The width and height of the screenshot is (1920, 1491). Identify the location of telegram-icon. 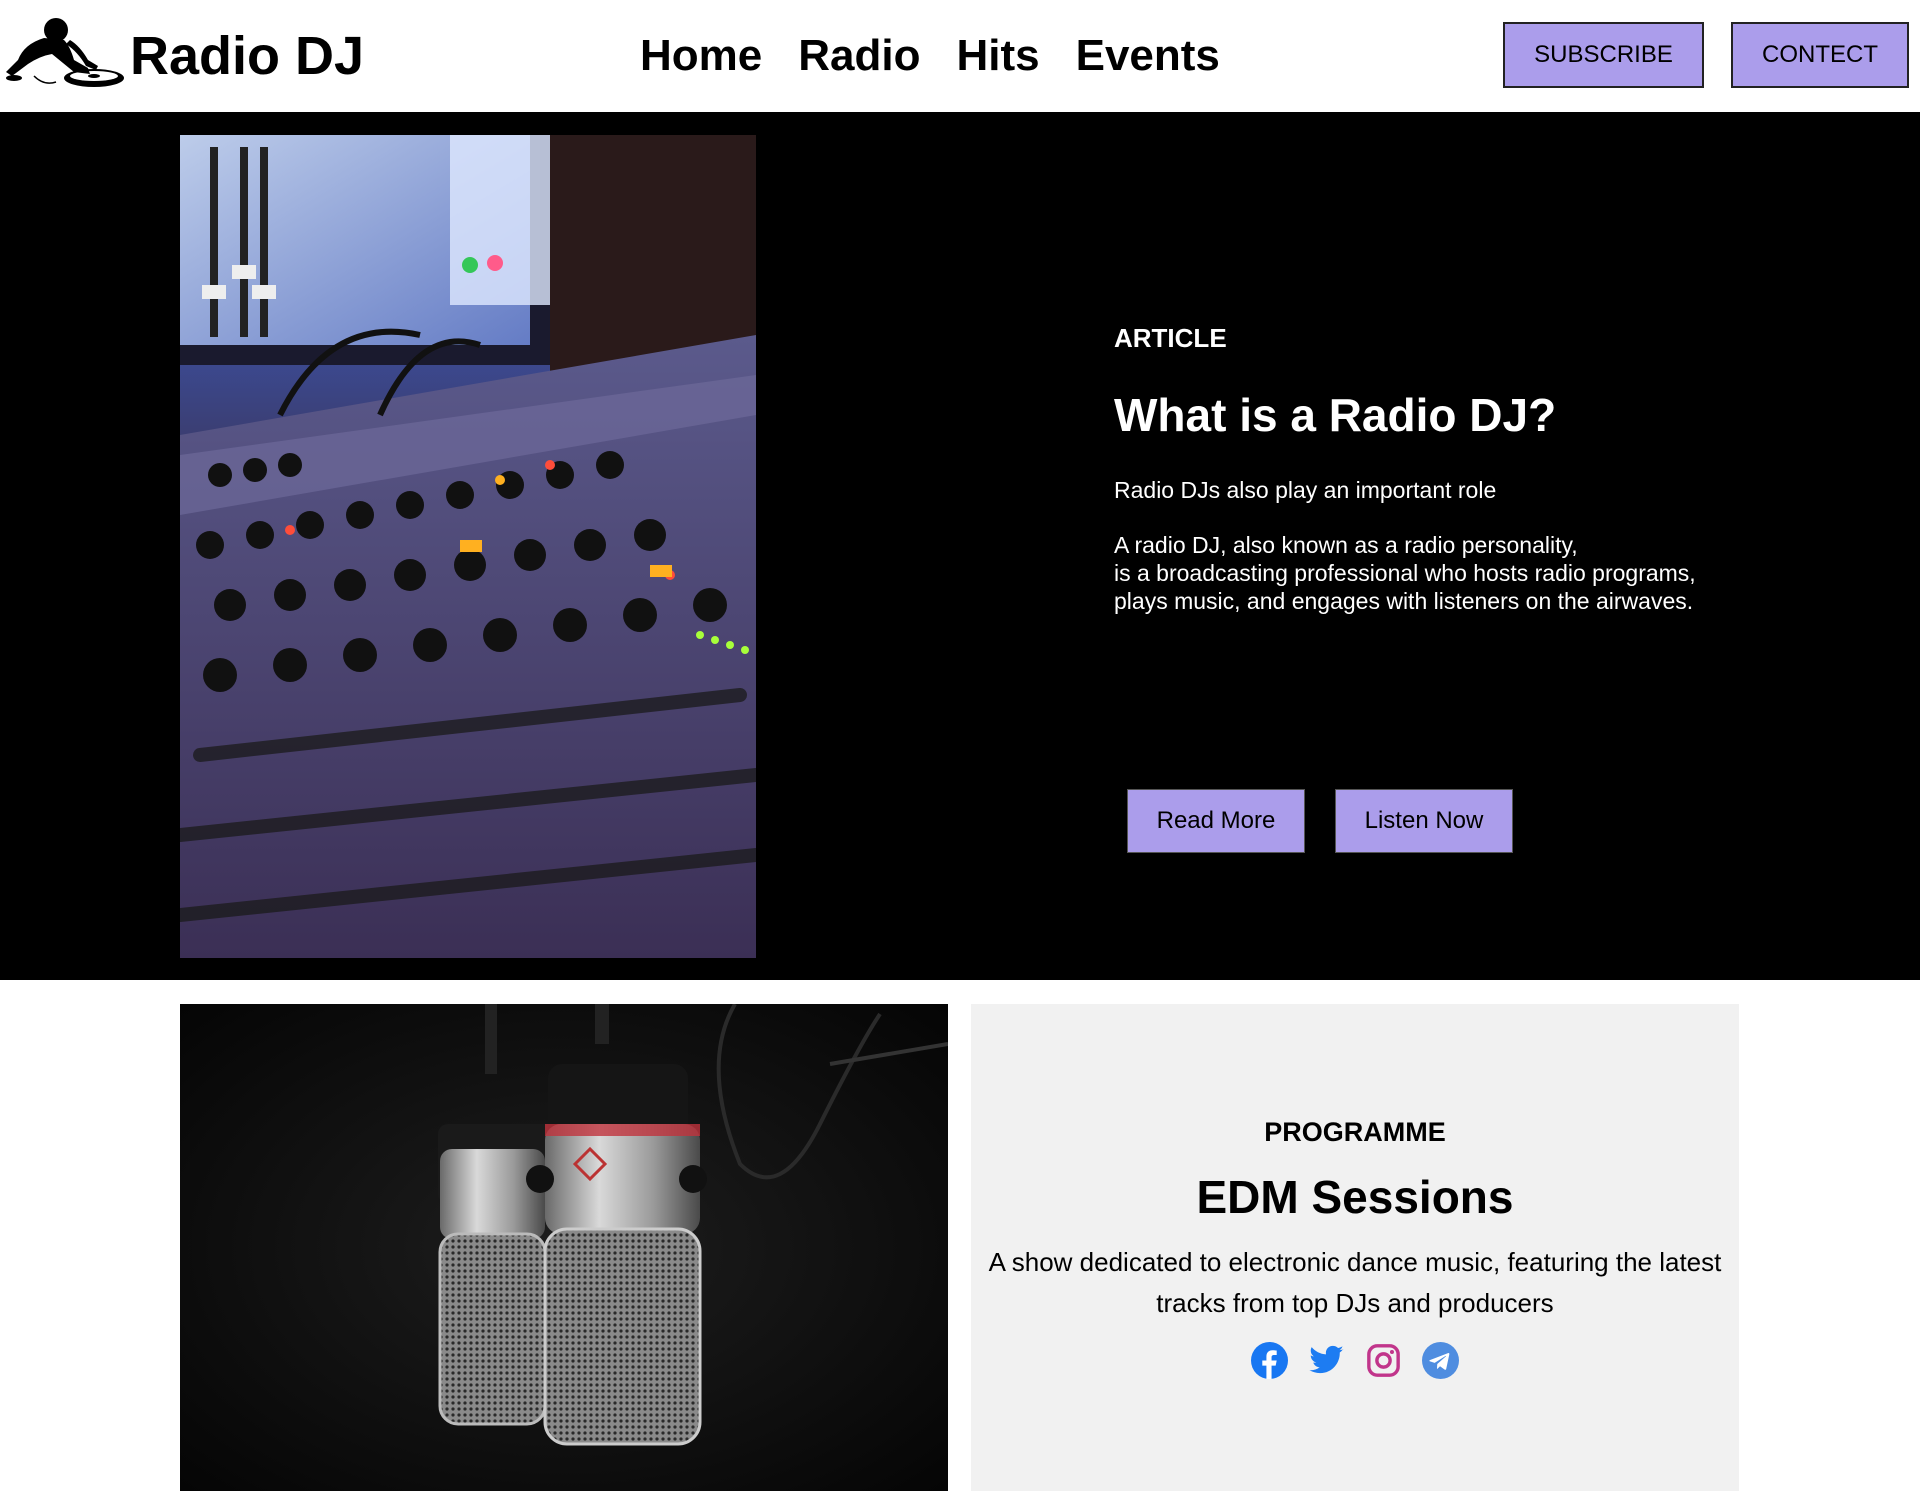
(1440, 1360).